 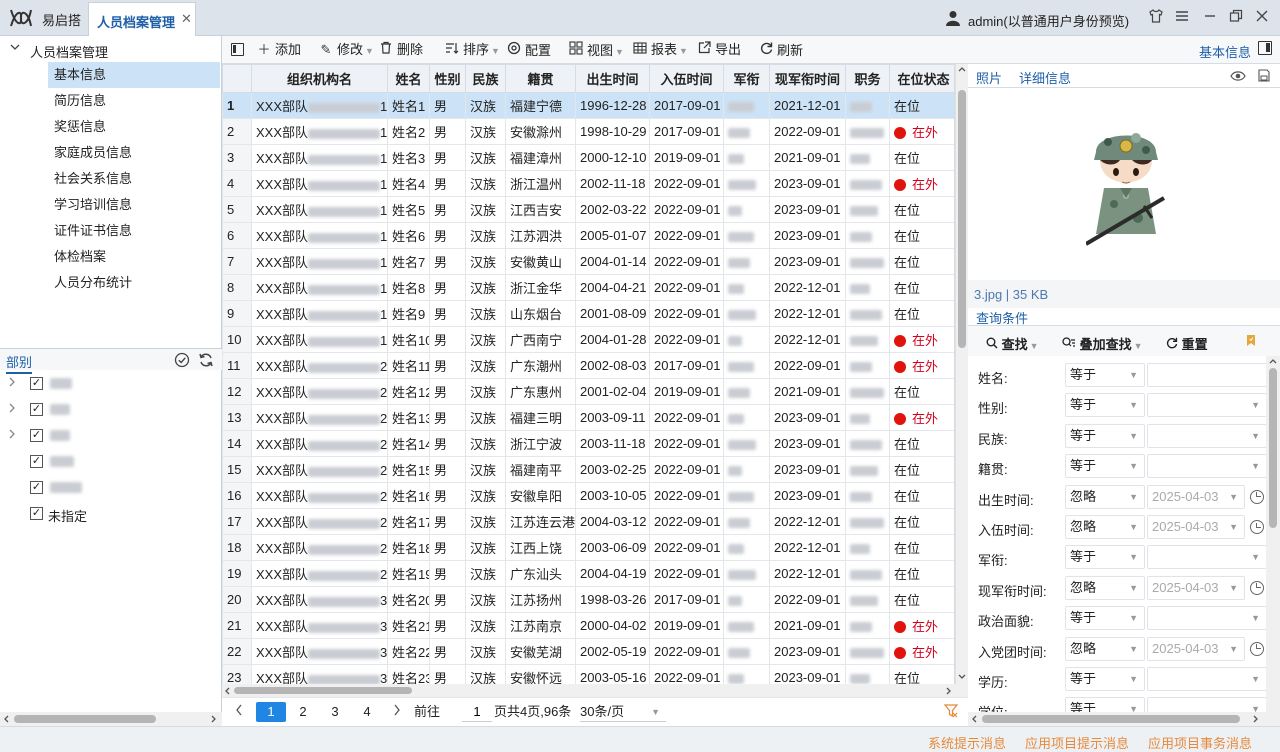 I want to click on export-button: 导出, so click(x=718, y=50).